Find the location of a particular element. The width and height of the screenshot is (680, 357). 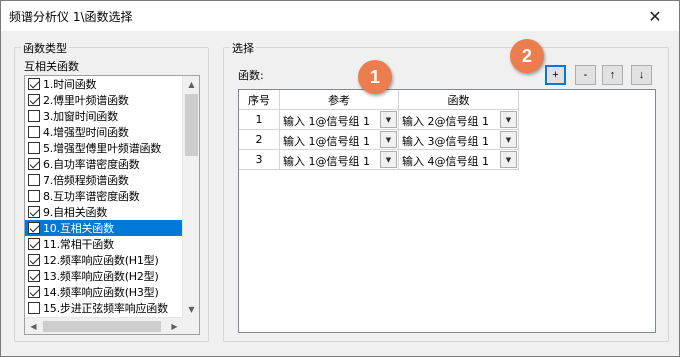

list-item: 12.频率响应函数(H1型) is located at coordinates (104, 260).